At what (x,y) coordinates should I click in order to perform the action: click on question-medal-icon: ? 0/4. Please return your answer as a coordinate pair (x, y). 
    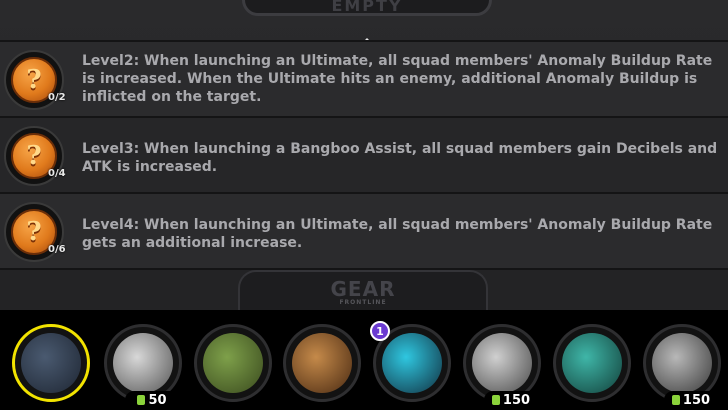
    Looking at the image, I should click on (35, 156).